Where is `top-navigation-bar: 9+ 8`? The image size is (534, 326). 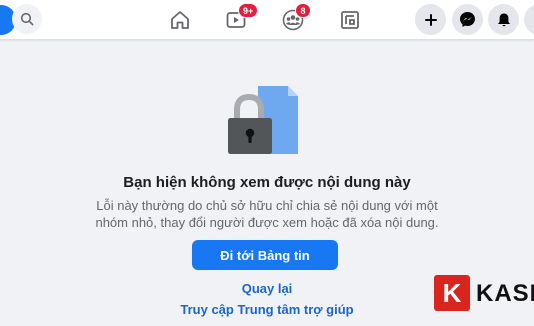 top-navigation-bar: 9+ 8 is located at coordinates (267, 20).